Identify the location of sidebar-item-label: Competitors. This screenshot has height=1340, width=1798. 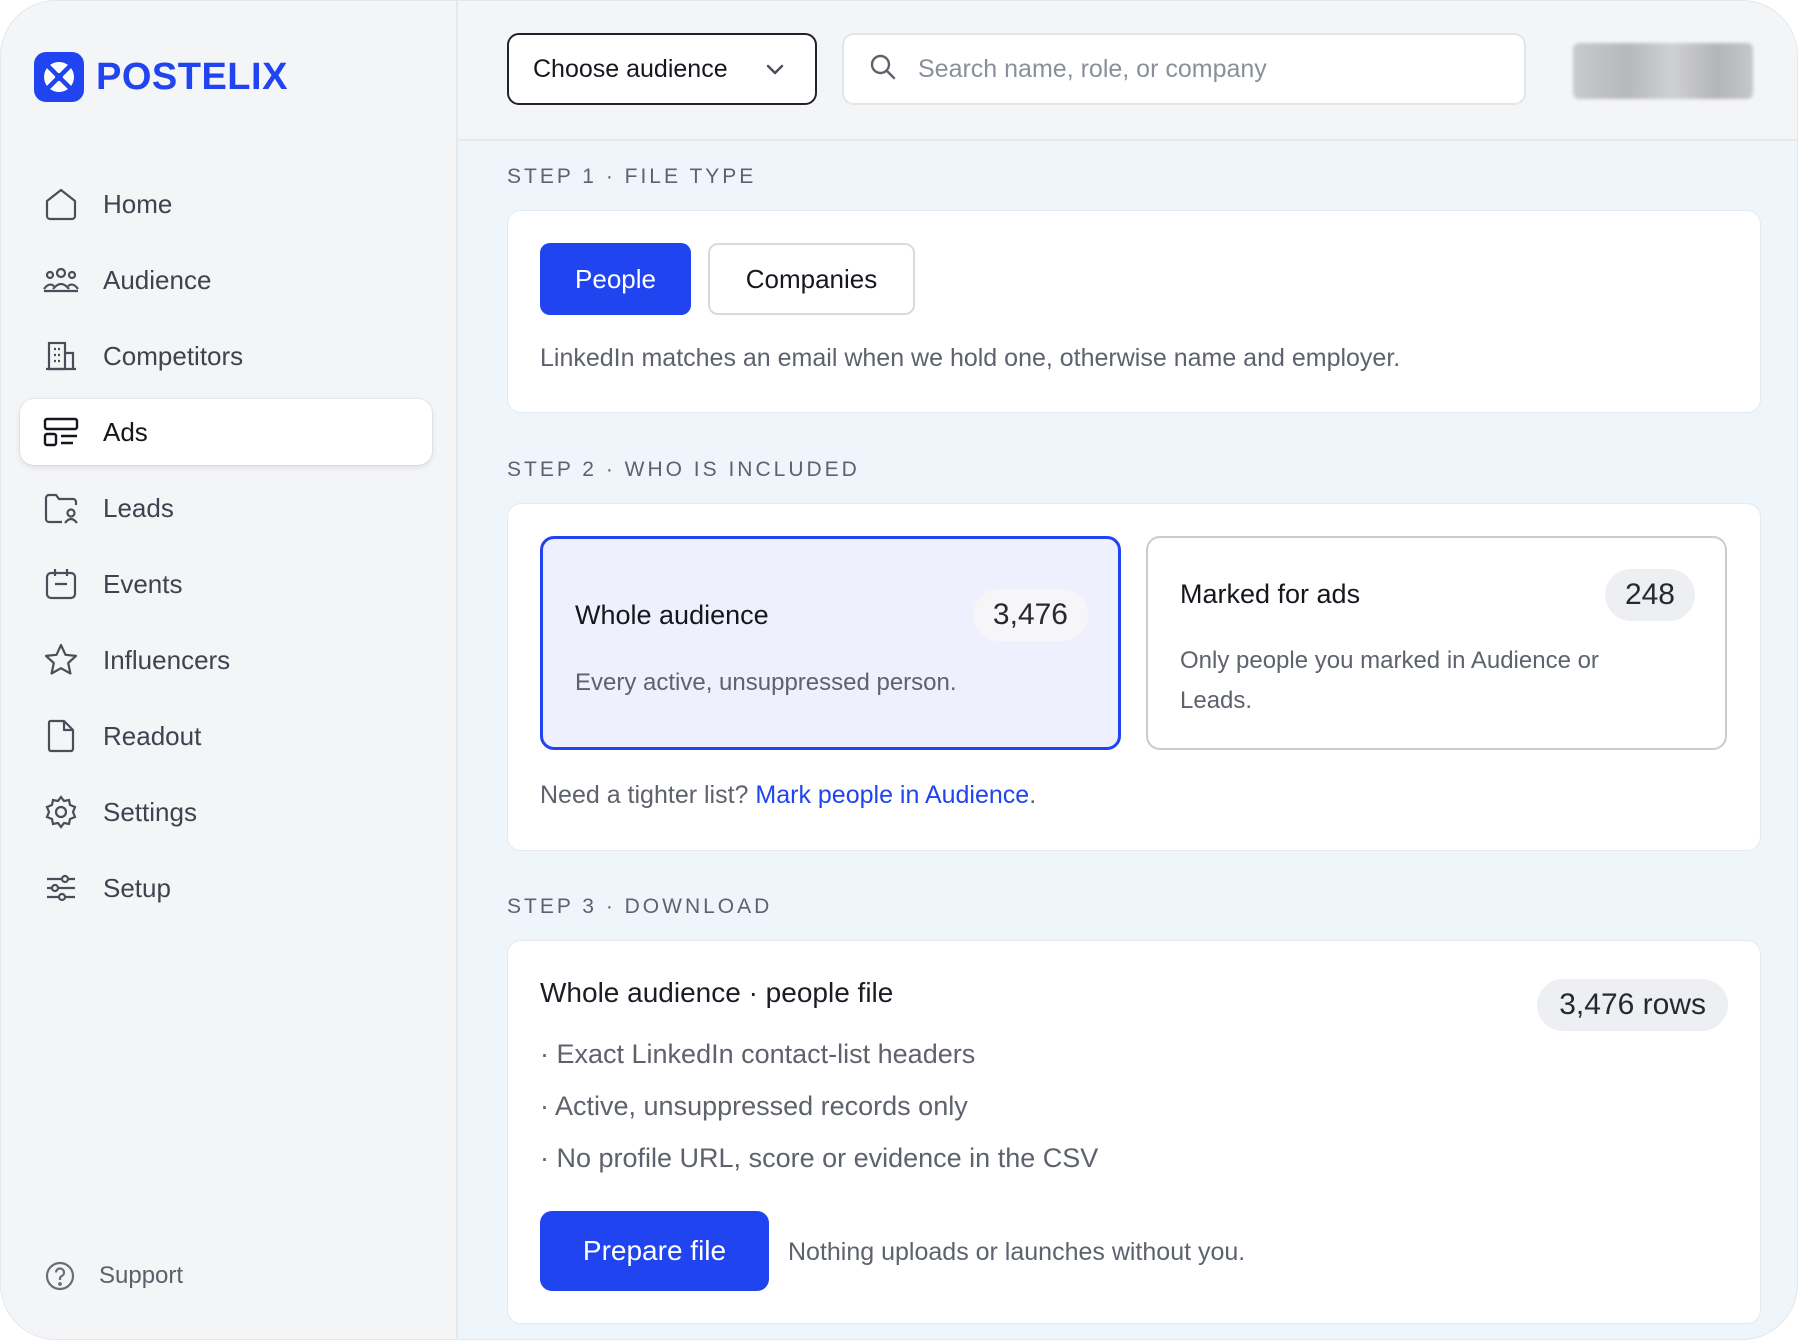
(173, 355).